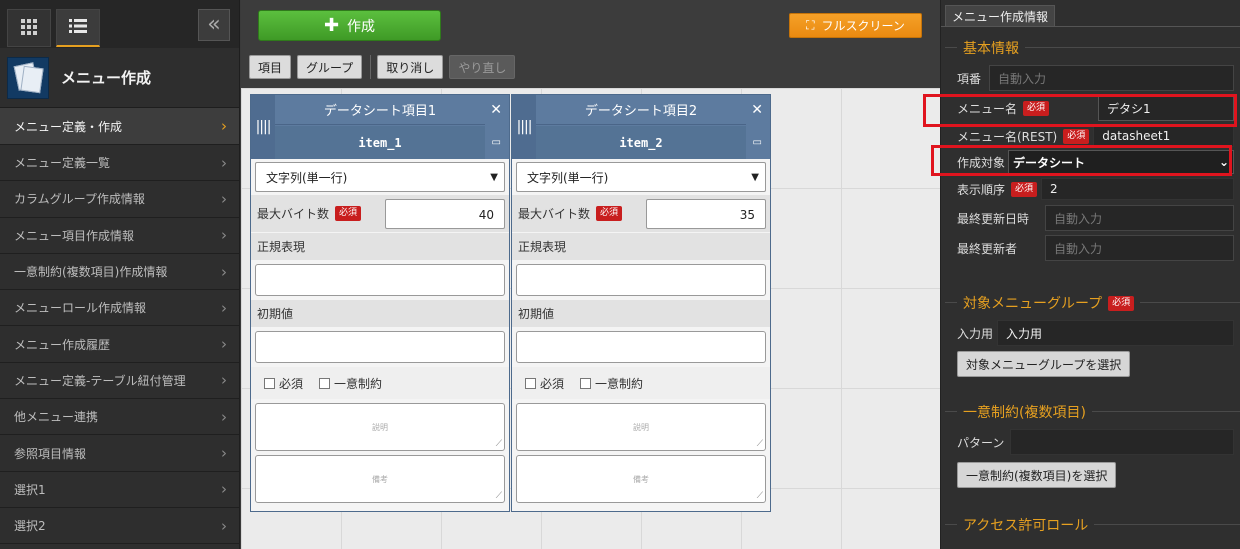 This screenshot has width=1240, height=549. I want to click on select-unique-constraint-button: 一意制約(複数項目)を選択, so click(1037, 475).